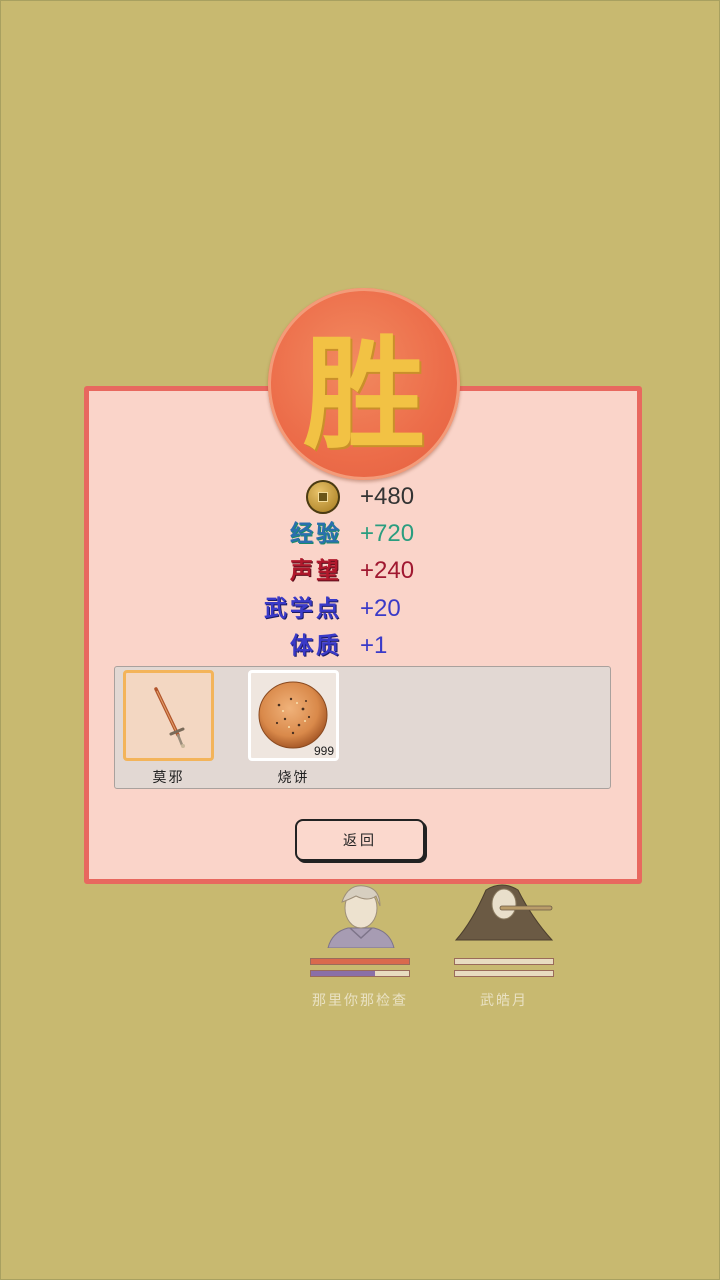  I want to click on fame-value: +240, so click(387, 570).